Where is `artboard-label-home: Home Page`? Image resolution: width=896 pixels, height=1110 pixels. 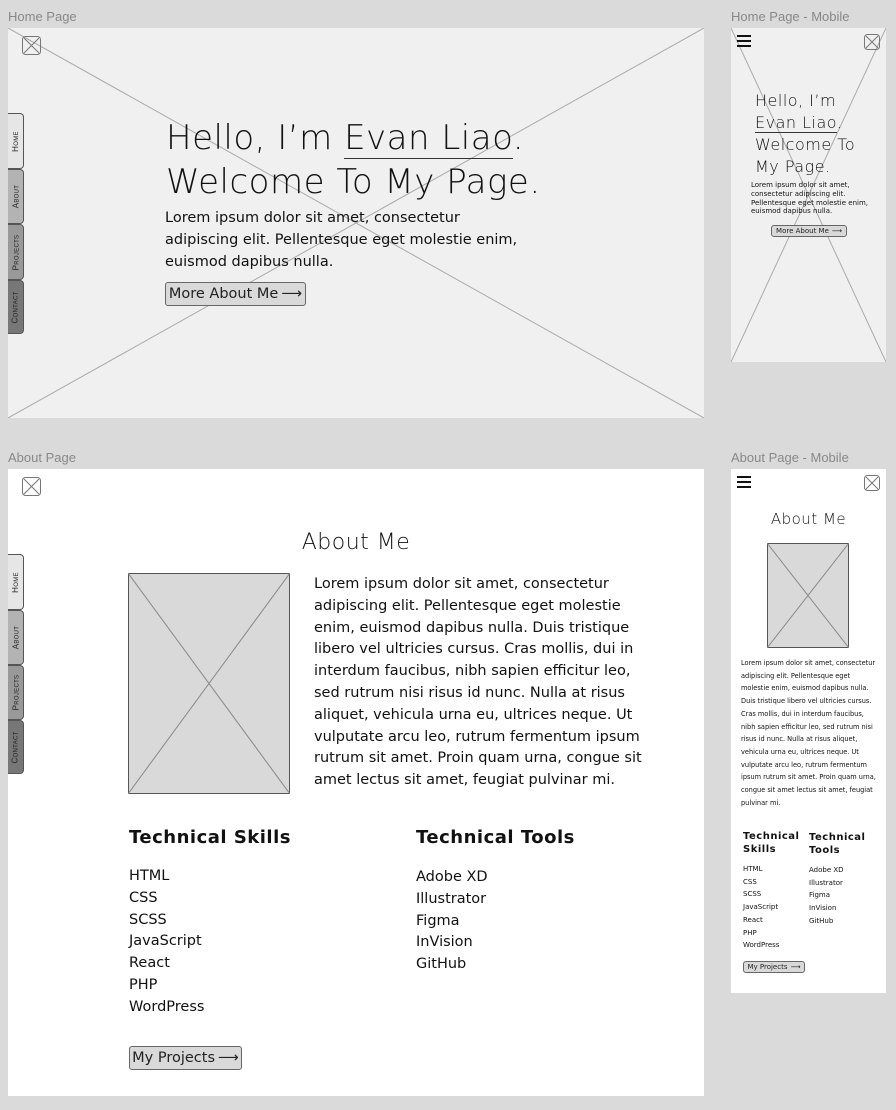 artboard-label-home: Home Page is located at coordinates (42, 16).